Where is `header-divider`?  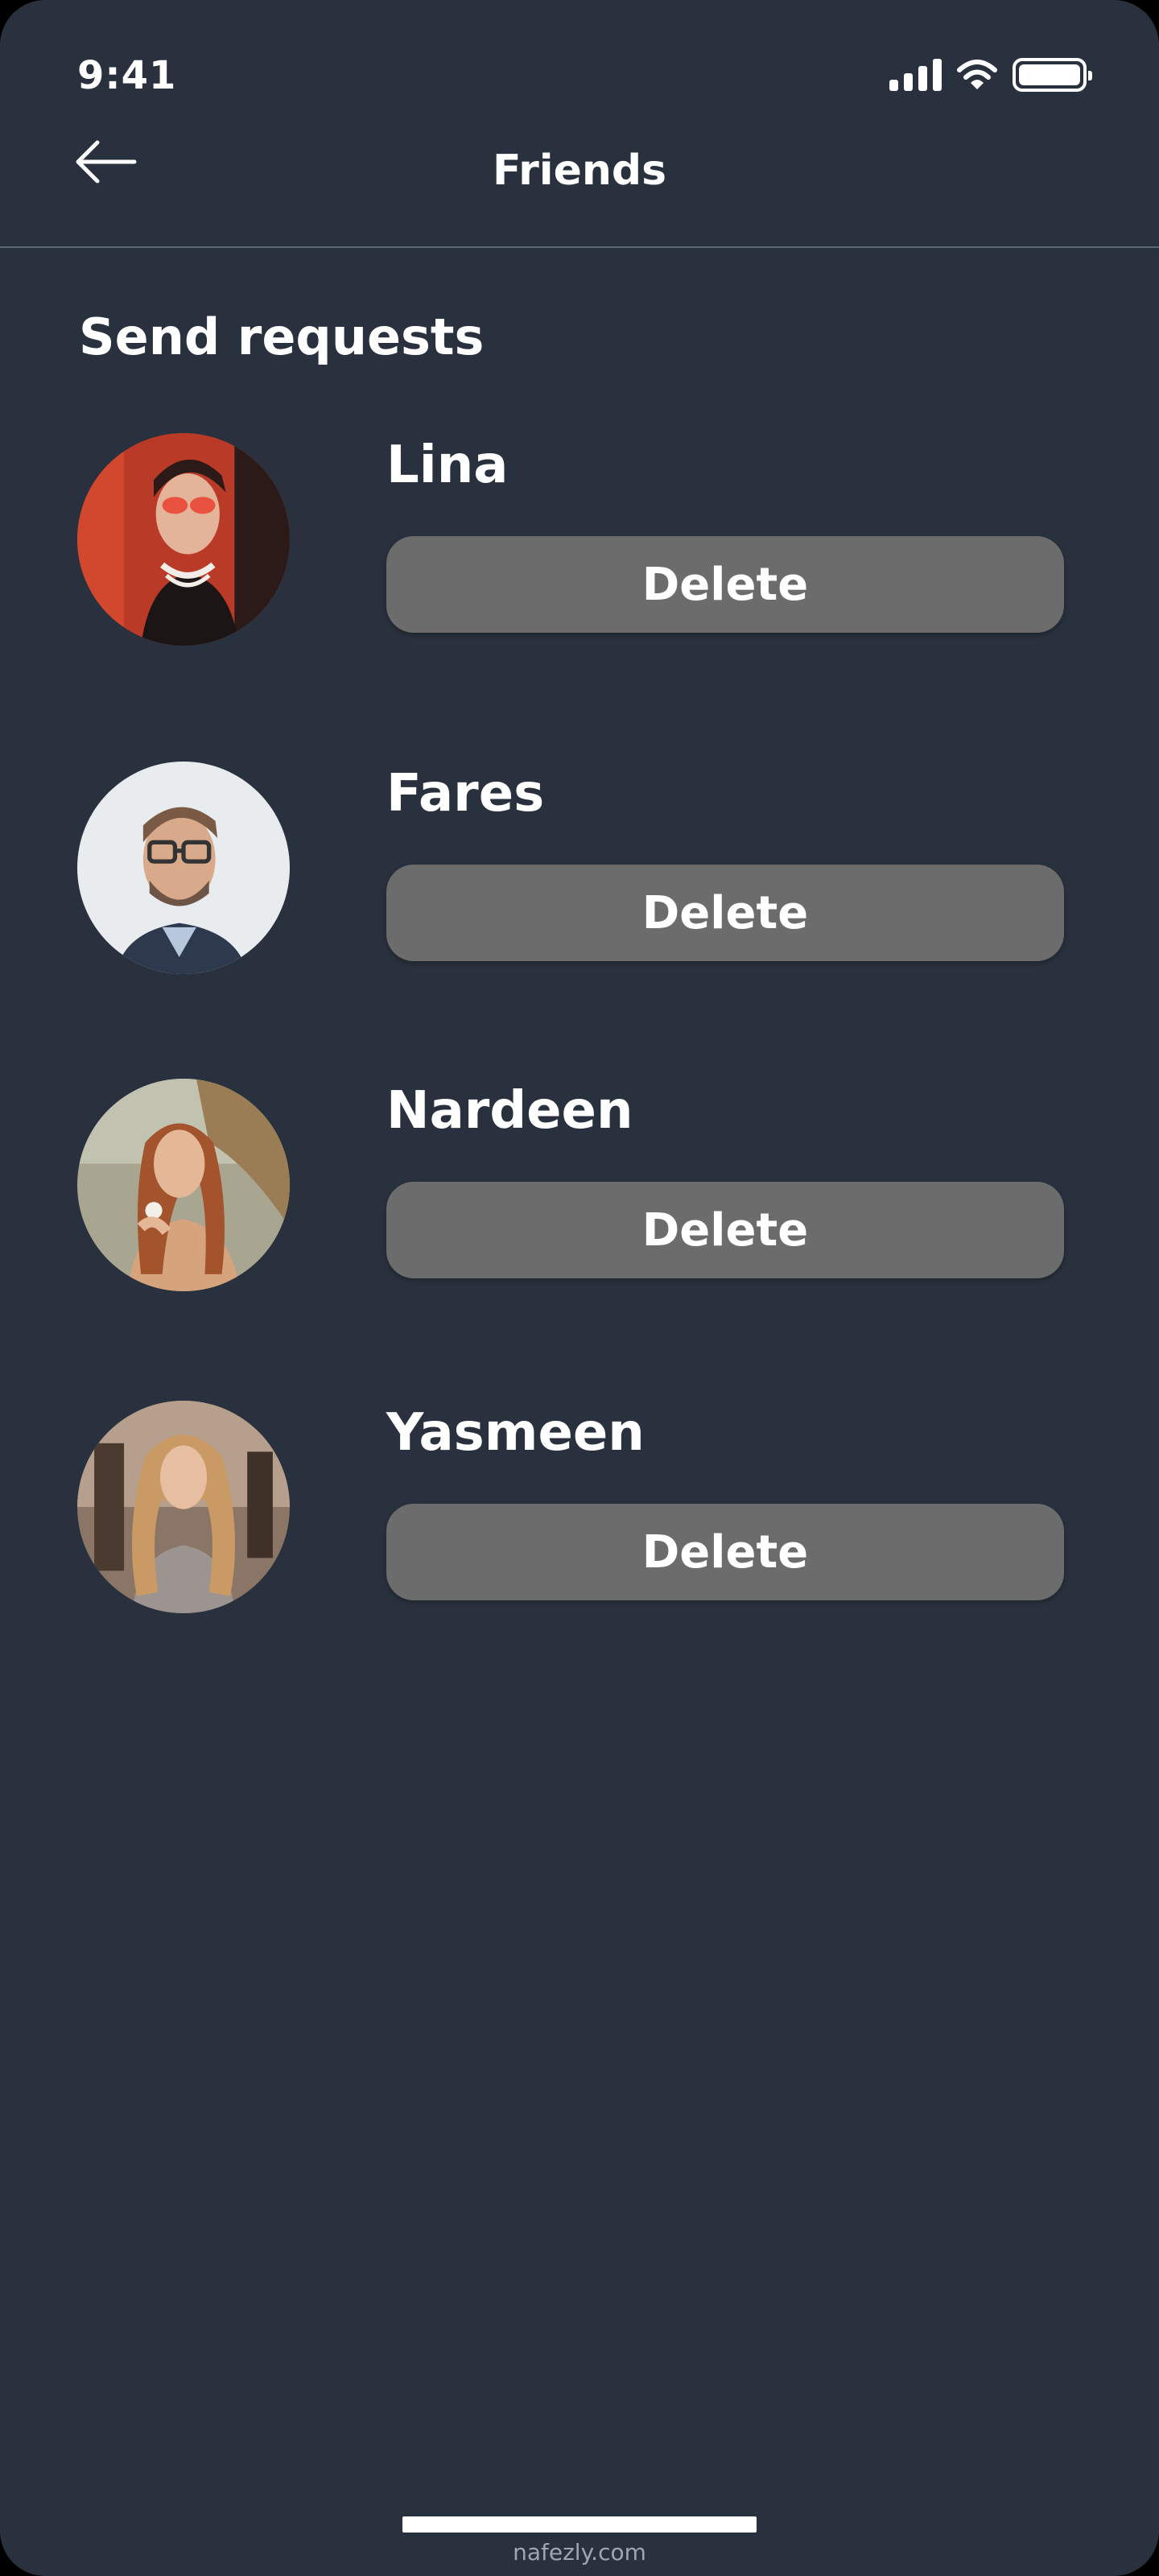 header-divider is located at coordinates (579, 247).